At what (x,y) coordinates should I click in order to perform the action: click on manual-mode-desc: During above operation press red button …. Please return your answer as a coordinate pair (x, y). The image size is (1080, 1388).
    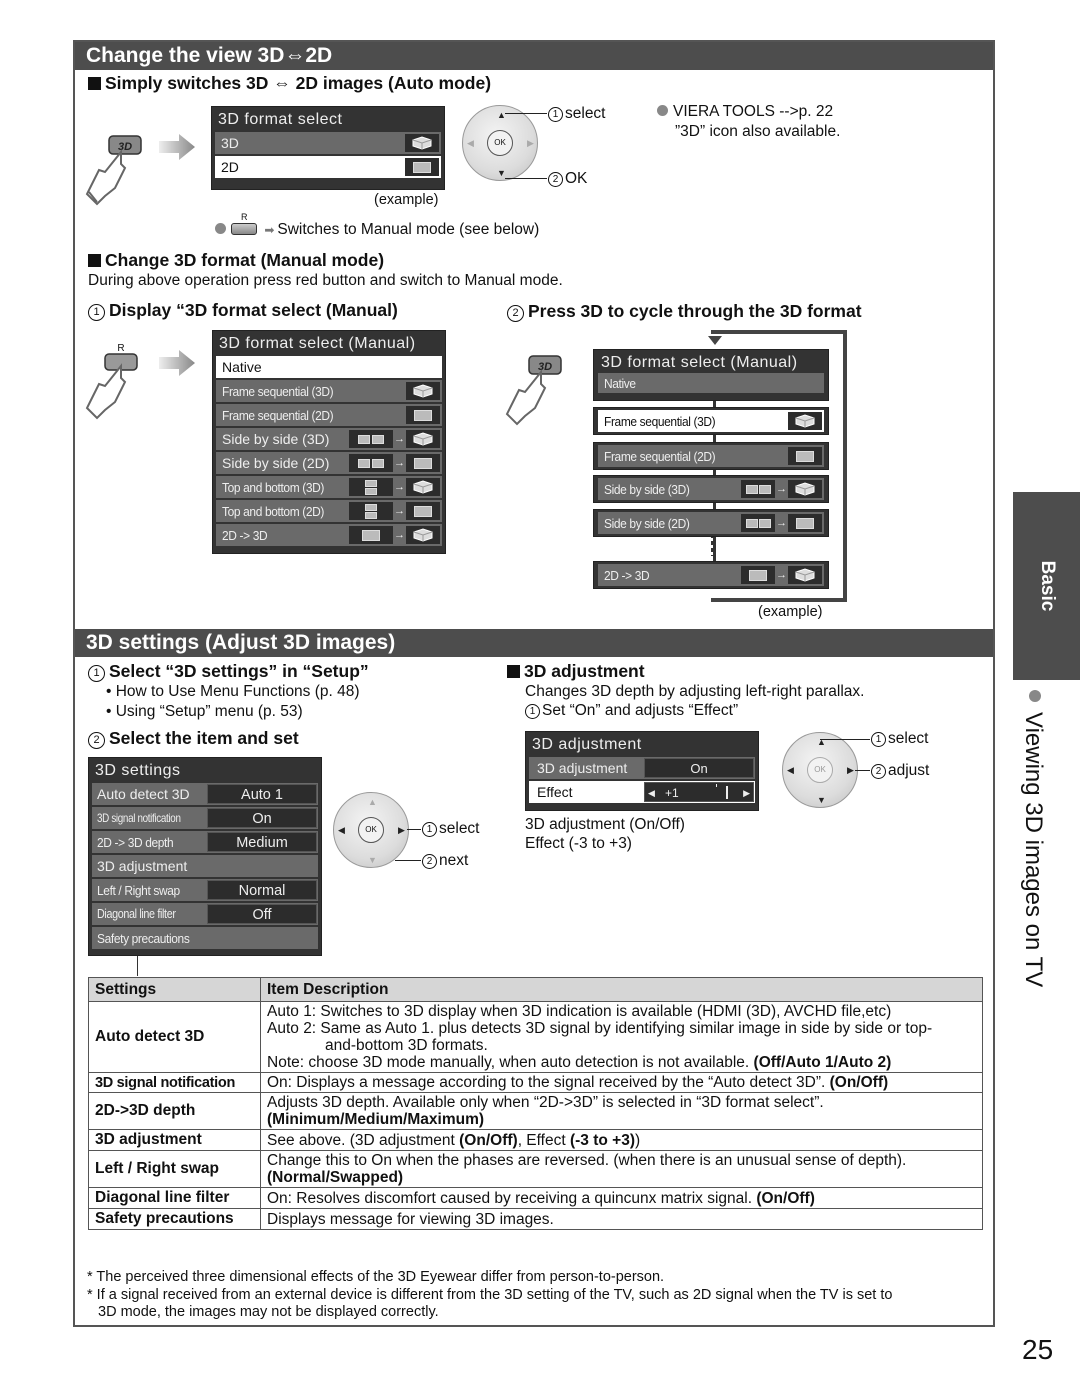
    Looking at the image, I should click on (325, 280).